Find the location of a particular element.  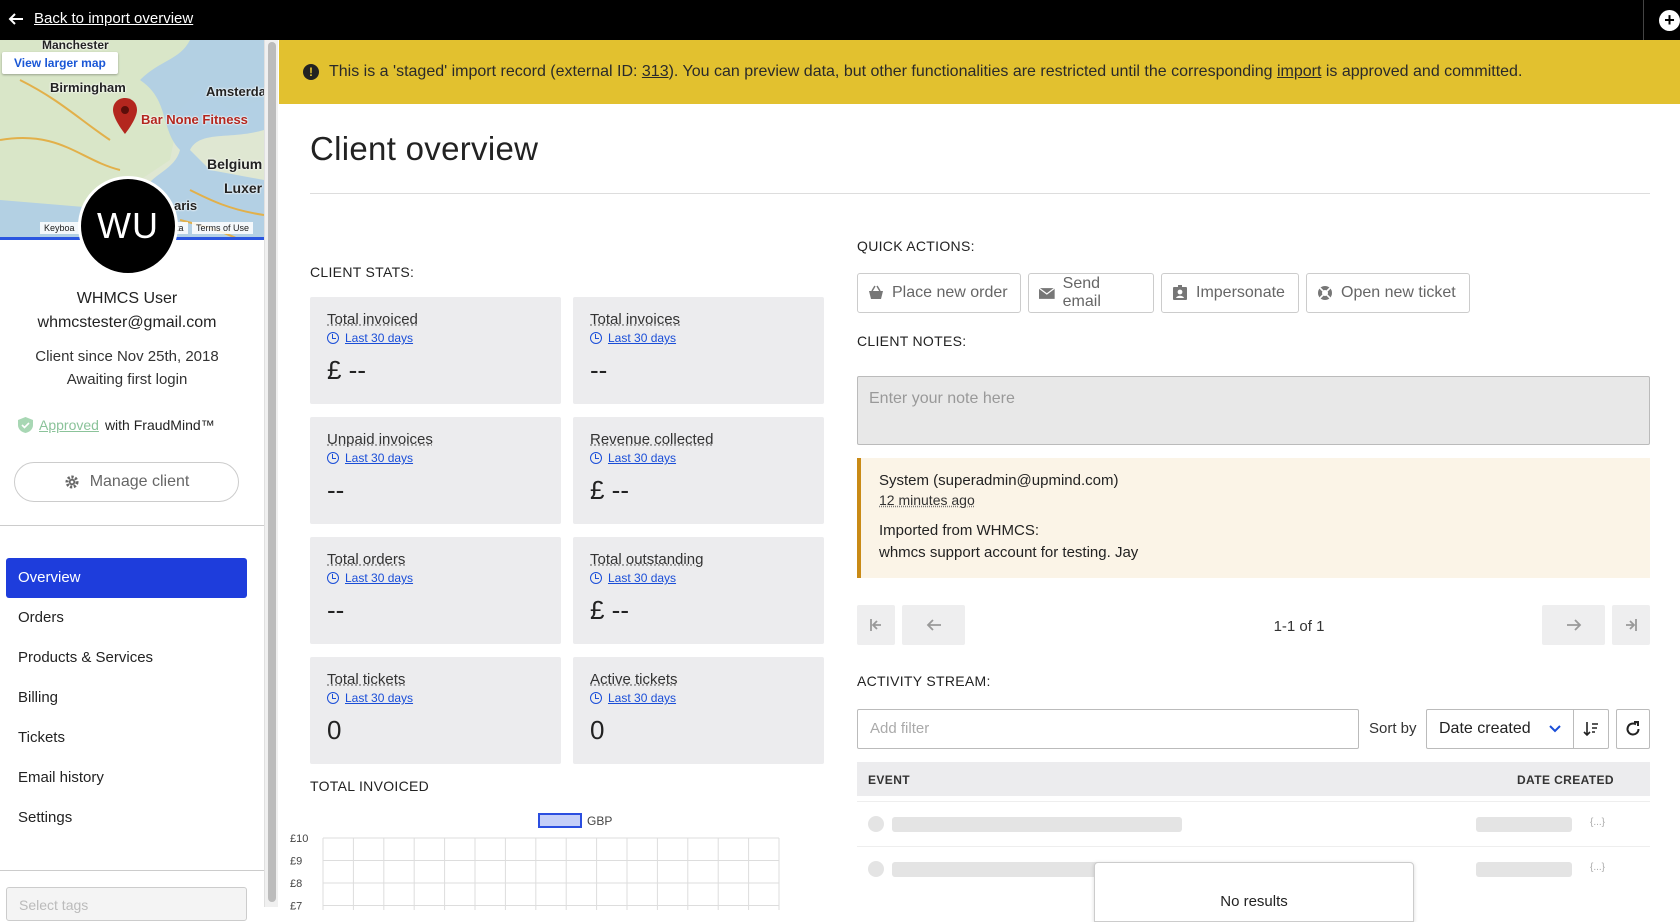

map-label-luxembourg: Luxer is located at coordinates (243, 188).